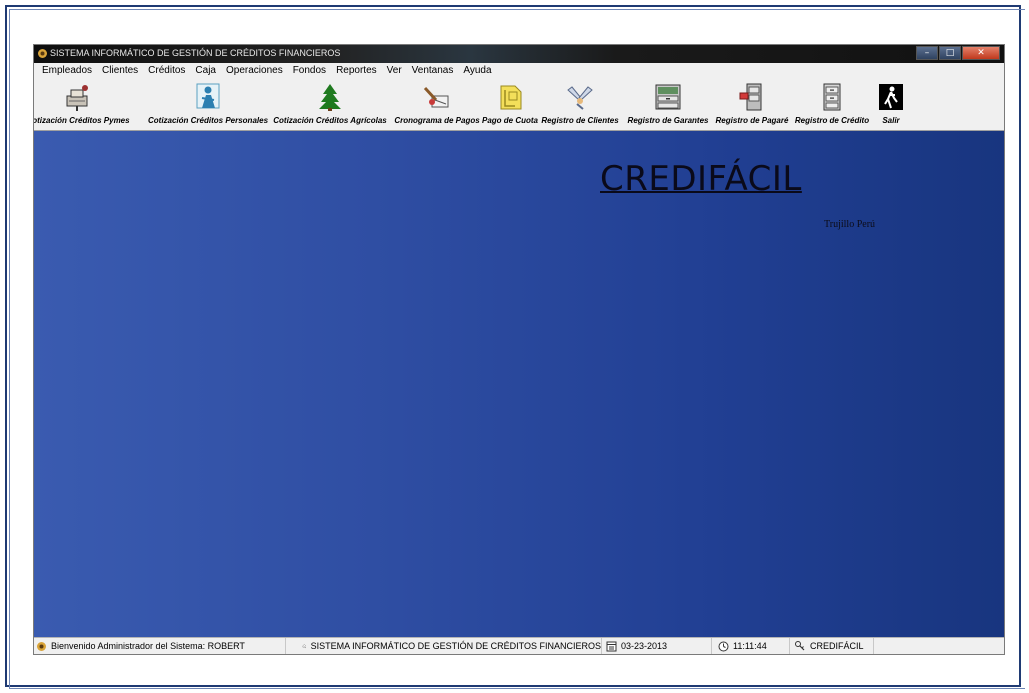  Describe the element at coordinates (254, 70) in the screenshot. I see `menu-operaciones: Operaciones` at that location.